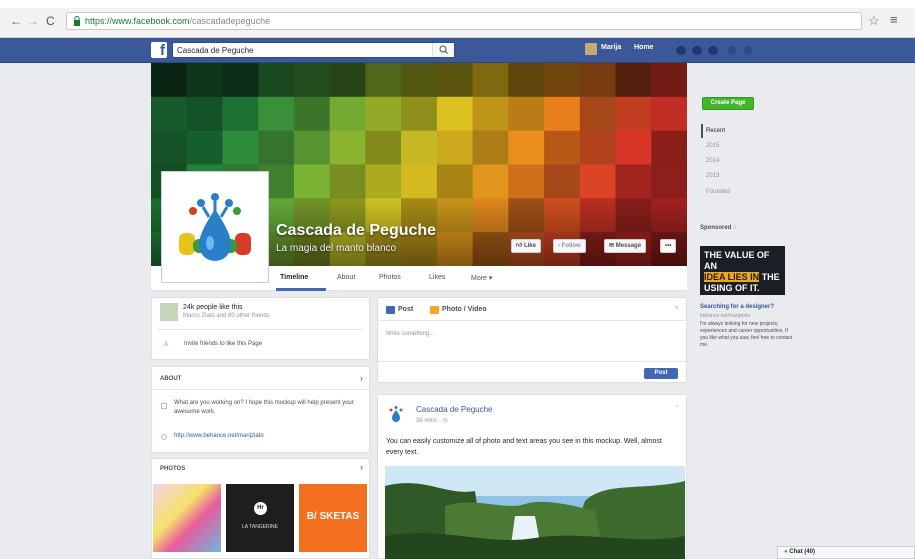 This screenshot has height=559, width=915. I want to click on search-input: Cascada de Peguche, so click(313, 50).